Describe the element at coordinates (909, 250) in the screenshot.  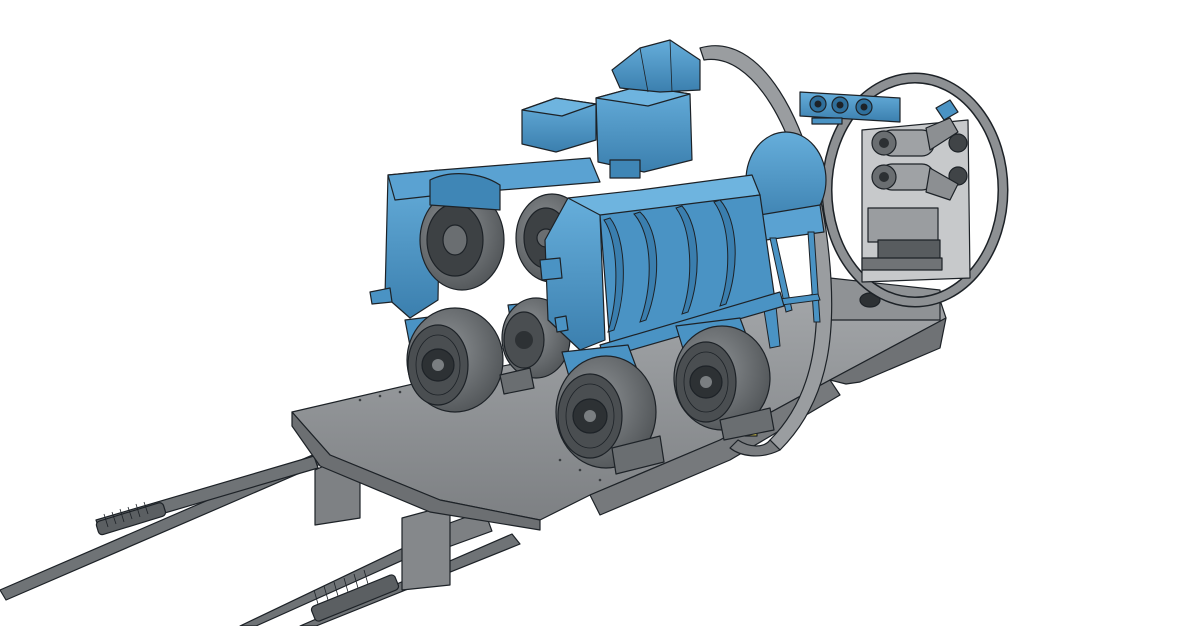
I see `servo-block-dark` at that location.